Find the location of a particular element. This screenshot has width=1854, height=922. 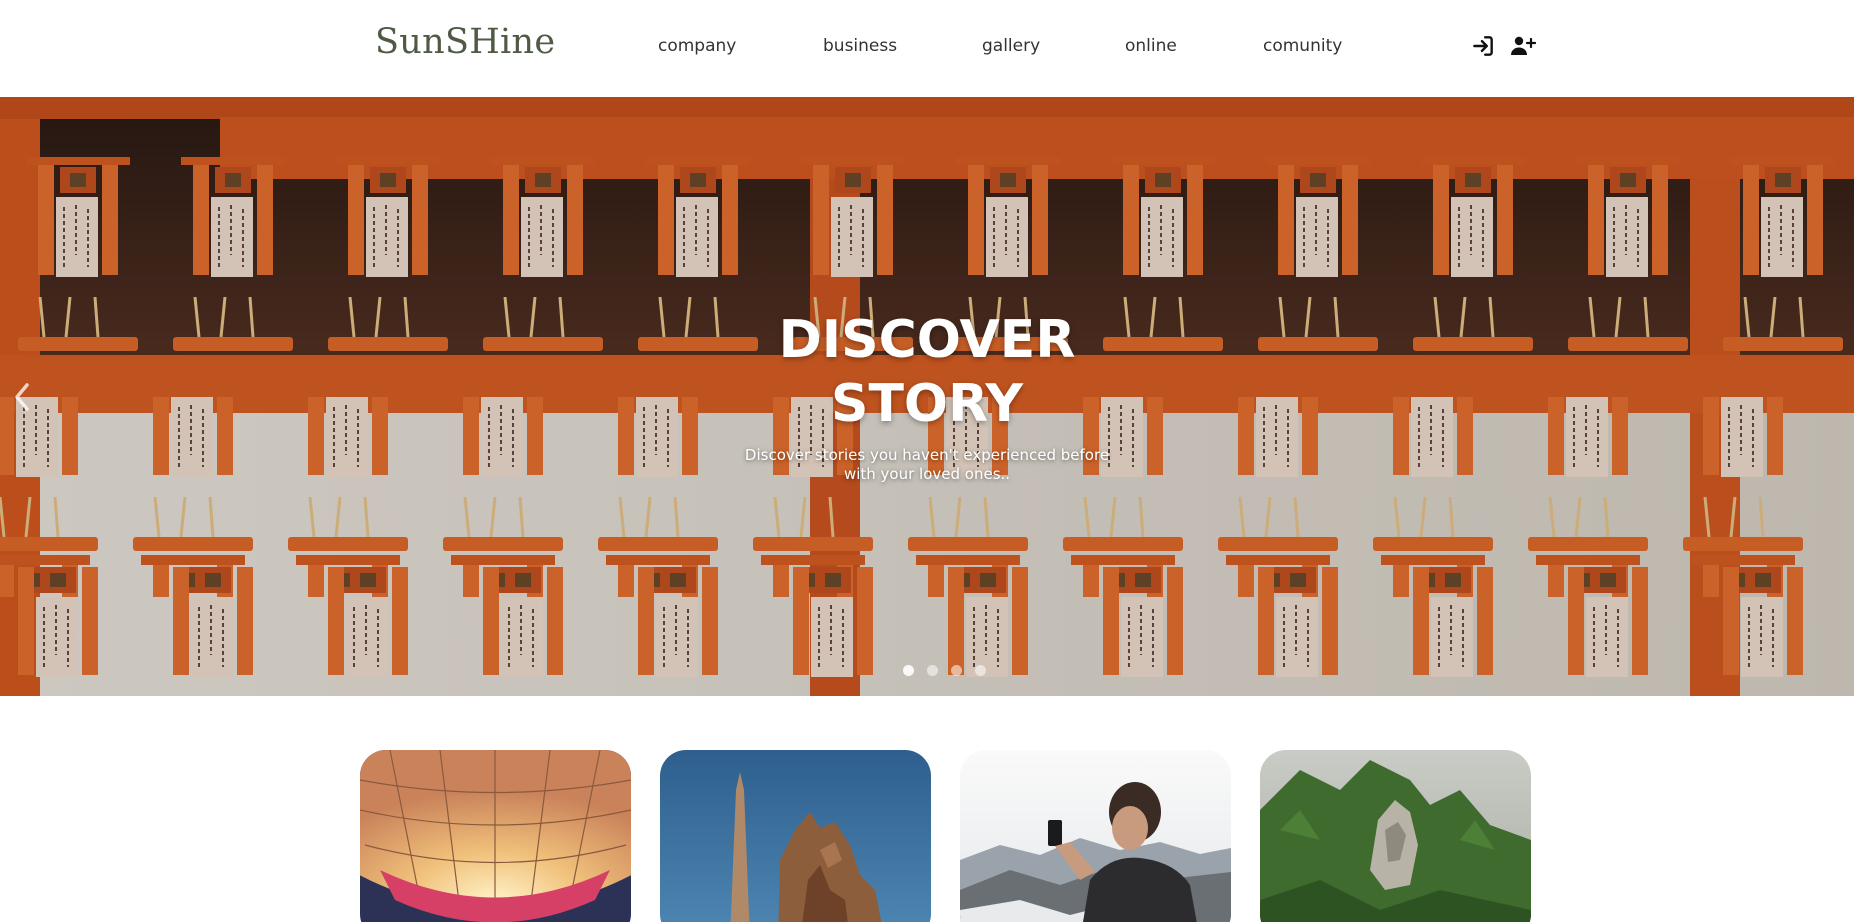

obelisk-ruins-image is located at coordinates (795, 836).